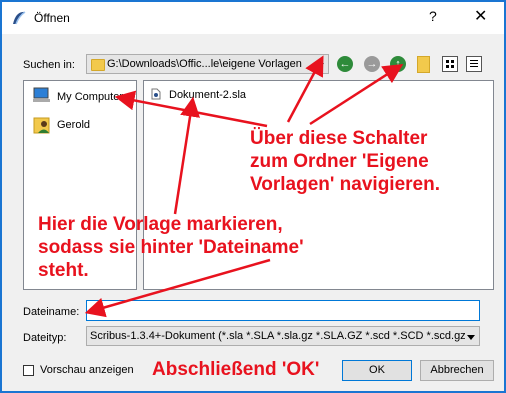 The width and height of the screenshot is (506, 393). Describe the element at coordinates (177, 288) in the screenshot. I see `arrow-to-filename-input` at that location.